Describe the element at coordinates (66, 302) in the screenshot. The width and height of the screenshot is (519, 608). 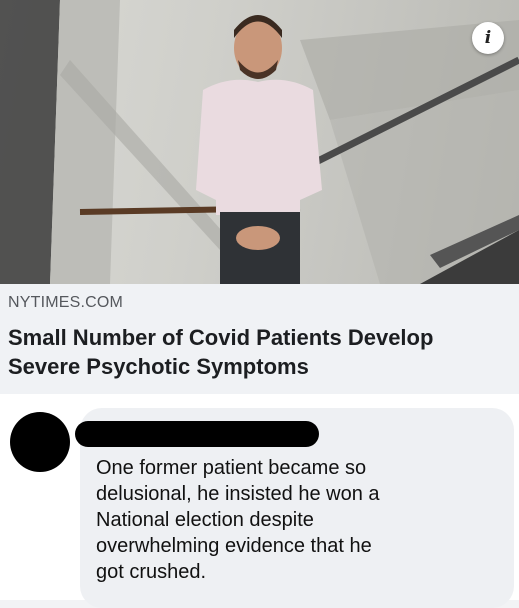
I see `link-source: NYTIMES.COM` at that location.